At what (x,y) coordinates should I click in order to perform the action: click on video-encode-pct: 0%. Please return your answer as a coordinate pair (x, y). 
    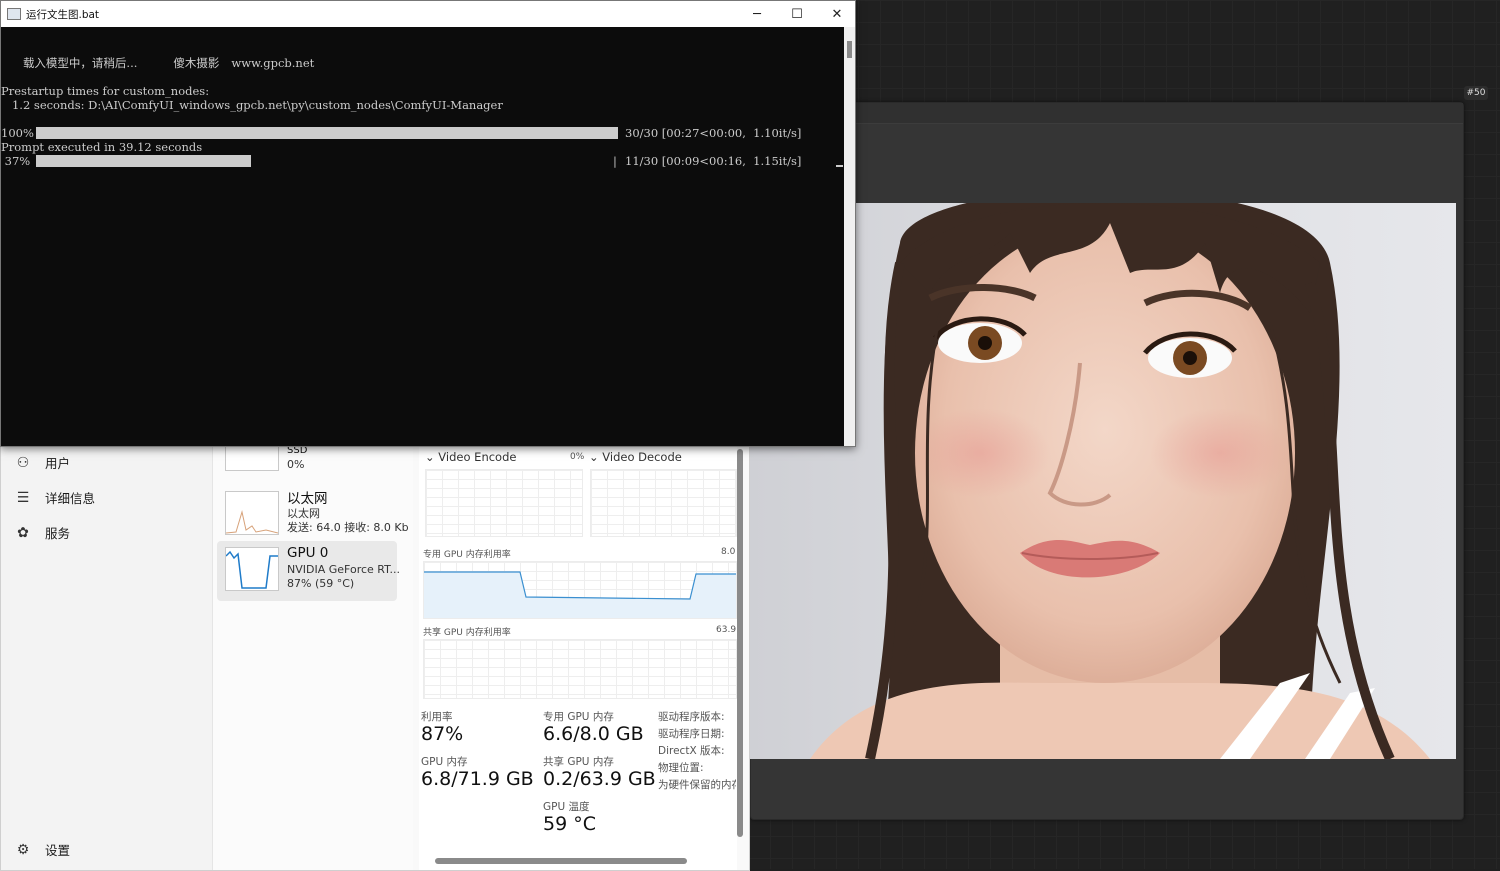
    Looking at the image, I should click on (577, 457).